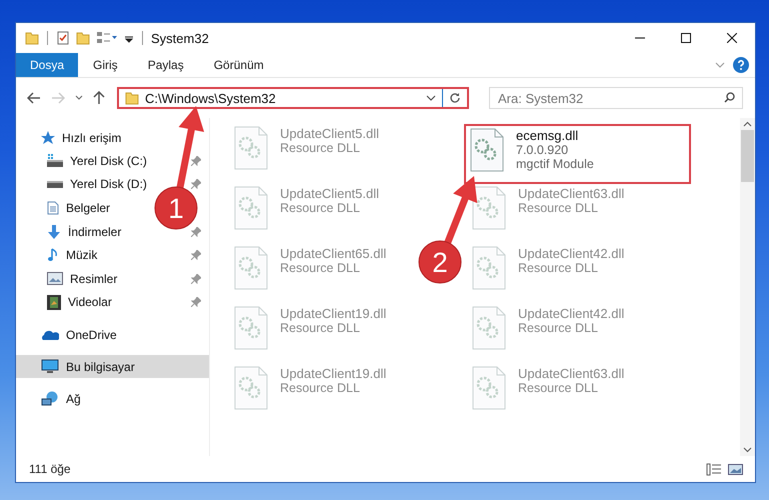 The image size is (769, 500). I want to click on search-field: Ara: System32, so click(616, 98).